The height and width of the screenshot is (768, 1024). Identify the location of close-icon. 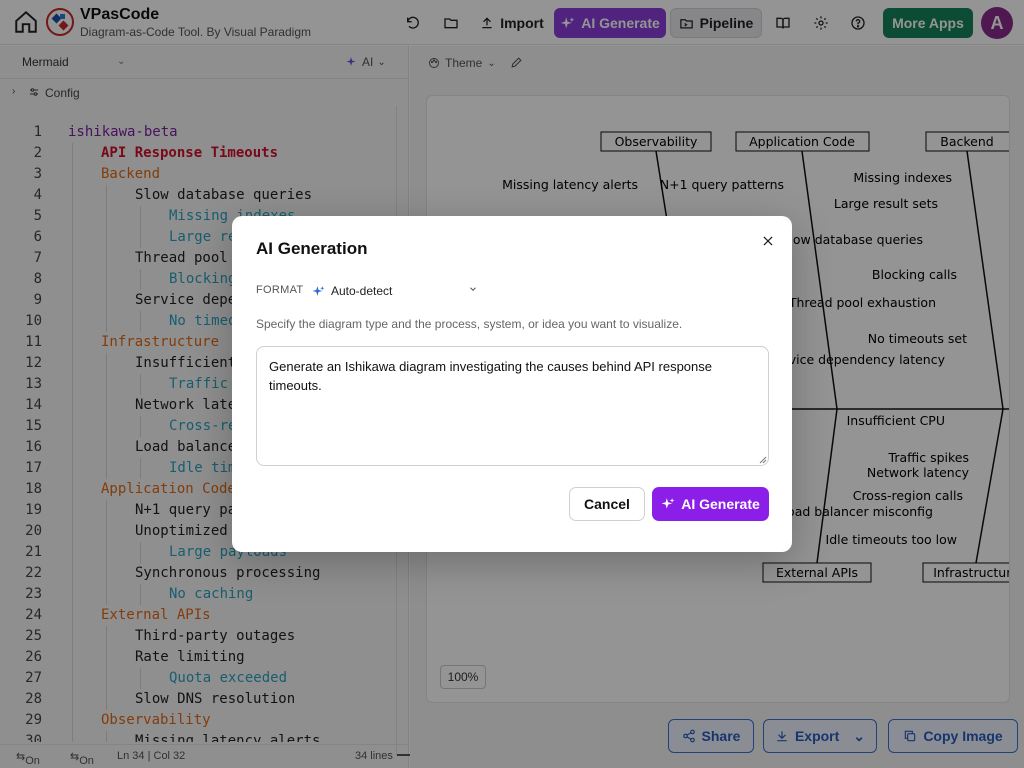
(768, 241).